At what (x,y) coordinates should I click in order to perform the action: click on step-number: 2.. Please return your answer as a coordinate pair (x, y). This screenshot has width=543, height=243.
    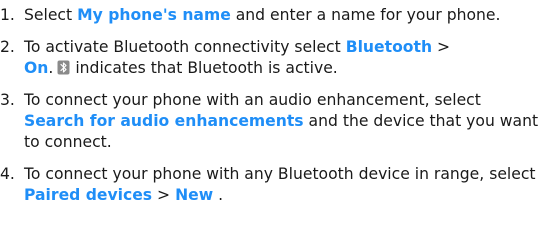
    Looking at the image, I should click on (7, 47).